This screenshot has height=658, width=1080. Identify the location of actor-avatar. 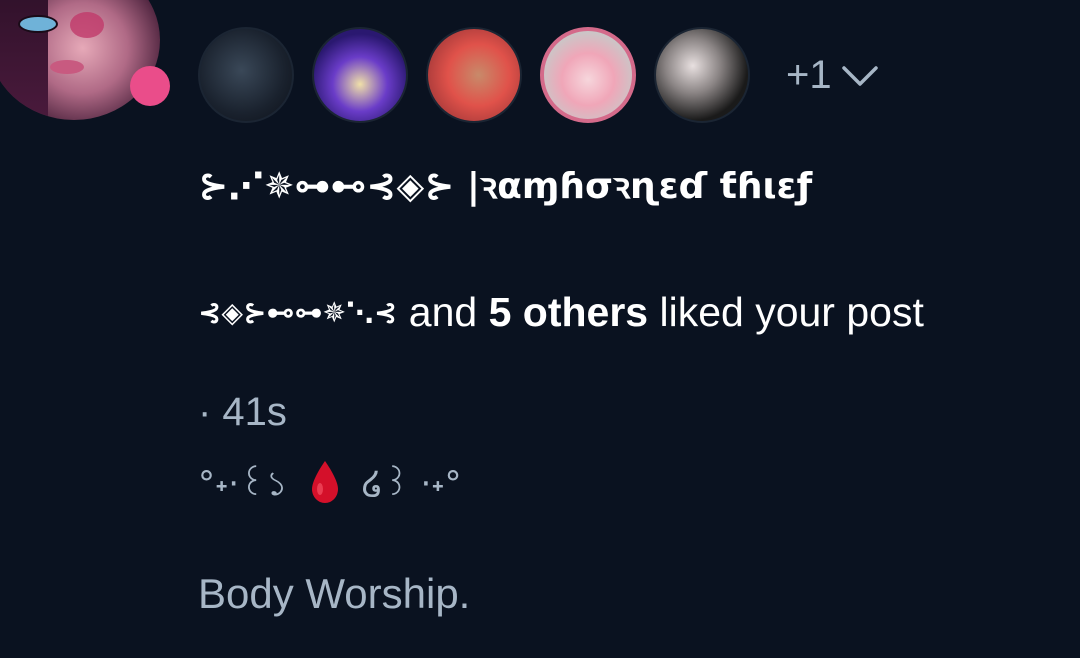
(80, 60).